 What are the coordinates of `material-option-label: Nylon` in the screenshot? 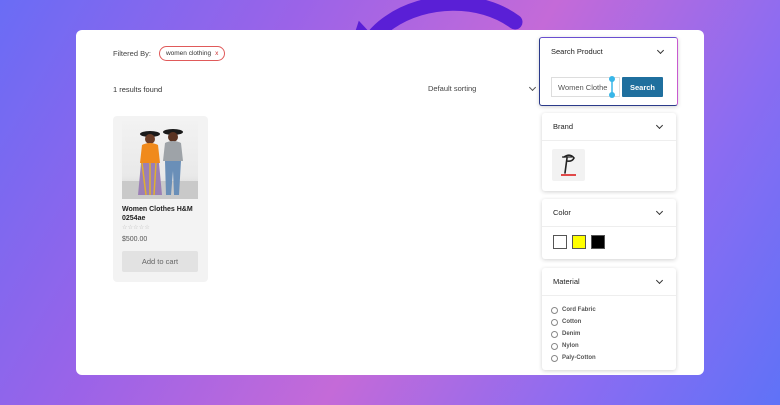 It's located at (570, 346).